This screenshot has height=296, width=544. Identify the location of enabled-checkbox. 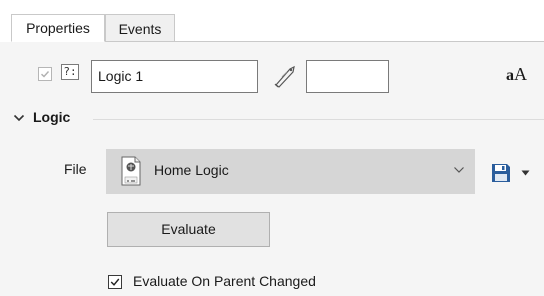
(45, 74).